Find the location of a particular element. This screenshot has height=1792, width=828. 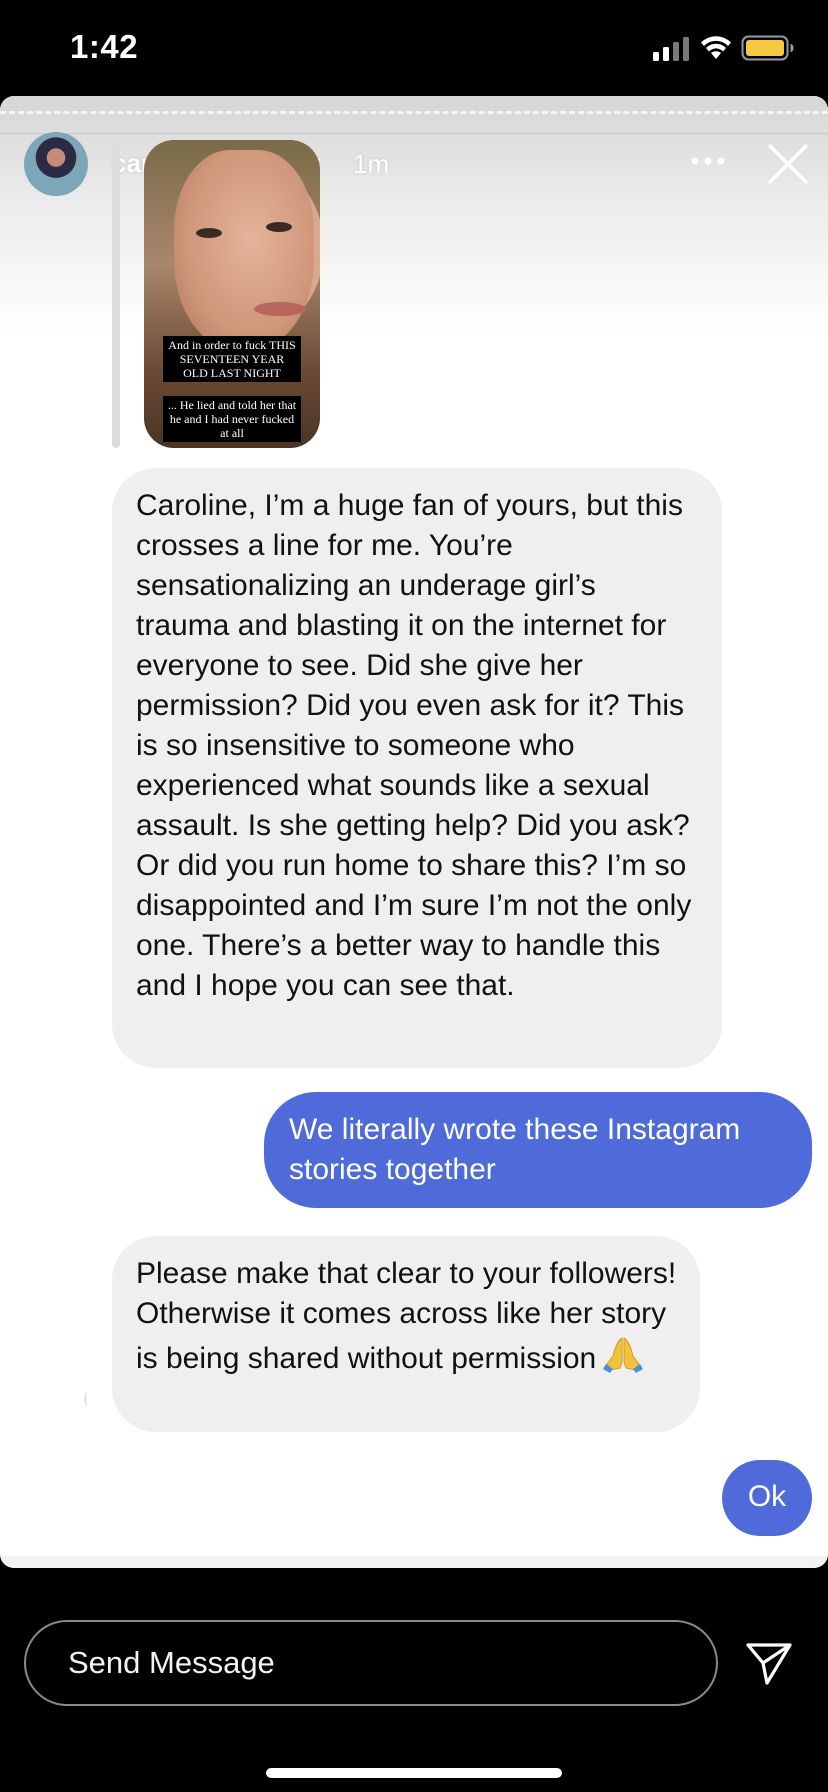

message-composer is located at coordinates (414, 1680).